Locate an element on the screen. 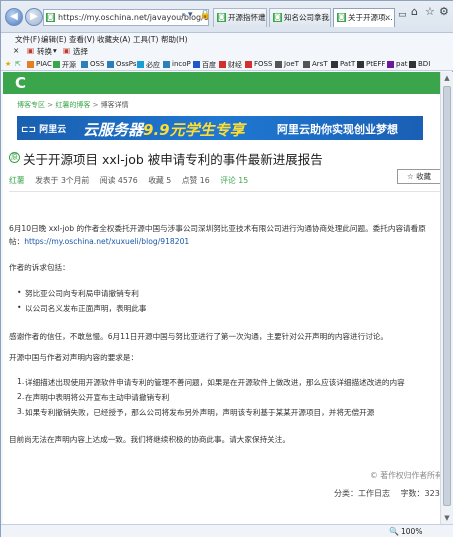 The width and height of the screenshot is (453, 537). fav-item: 财经 is located at coordinates (230, 65).